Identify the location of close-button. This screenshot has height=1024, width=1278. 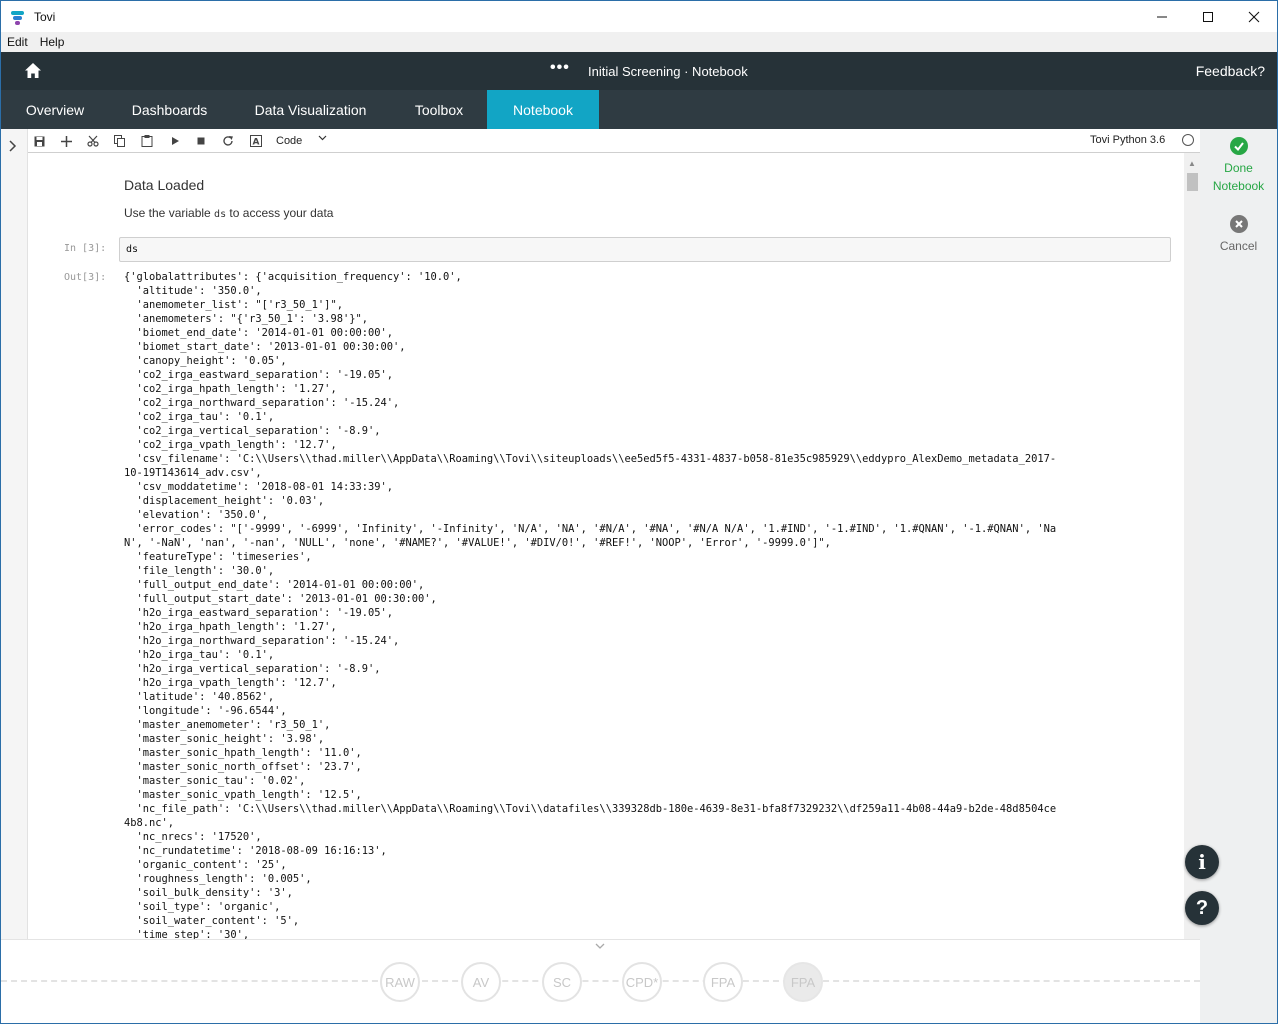
(1254, 16).